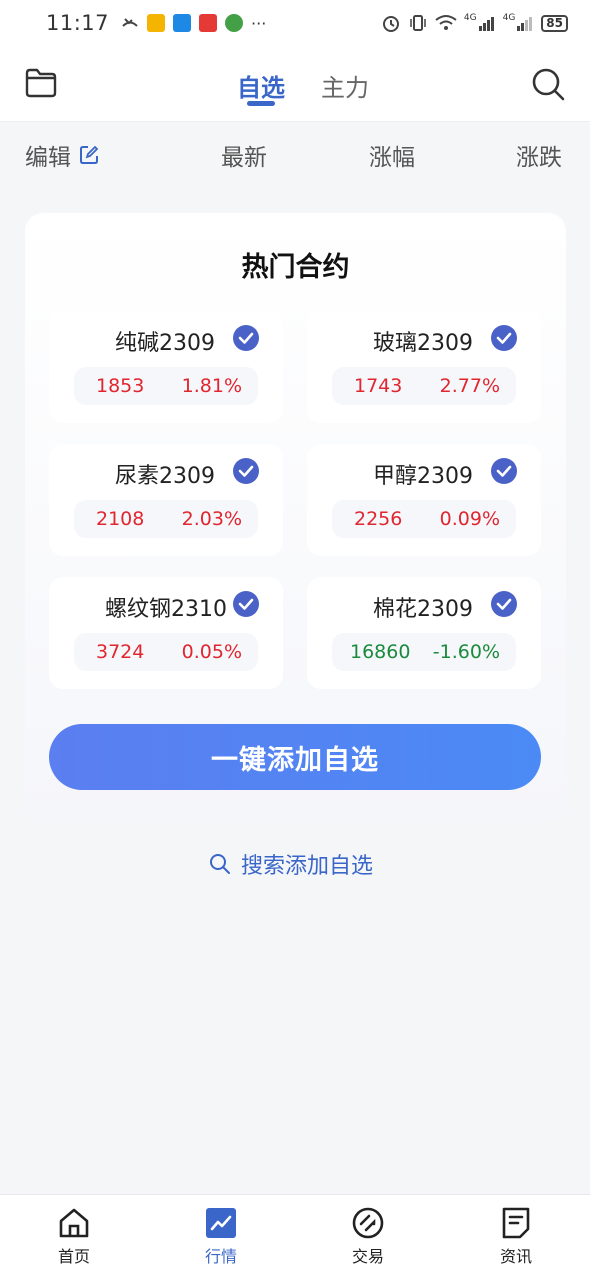 Image resolution: width=590 pixels, height=1278 pixels. I want to click on nav-news: 资讯, so click(516, 1237).